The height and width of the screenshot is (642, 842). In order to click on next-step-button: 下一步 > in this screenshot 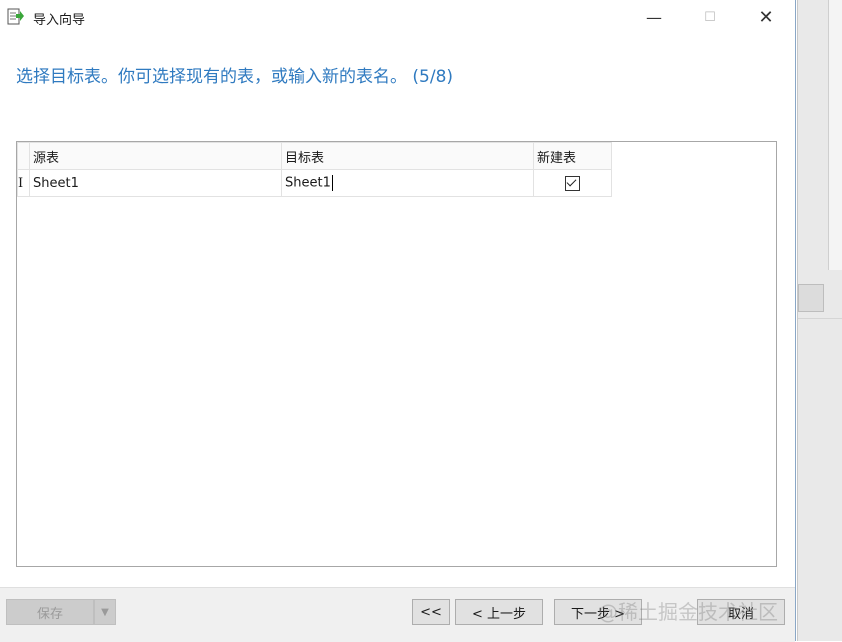, I will do `click(598, 612)`.